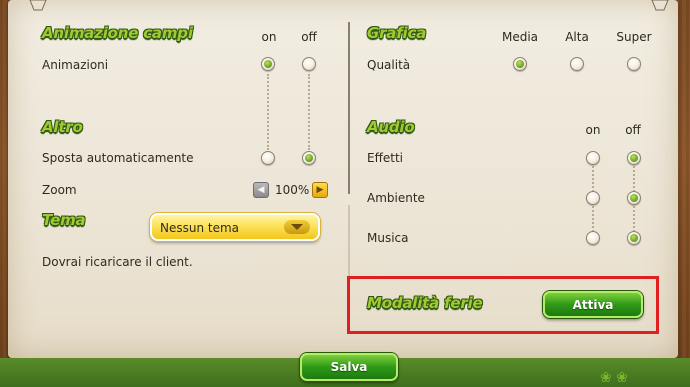 This screenshot has width=690, height=387. I want to click on chevron-down-icon, so click(297, 227).